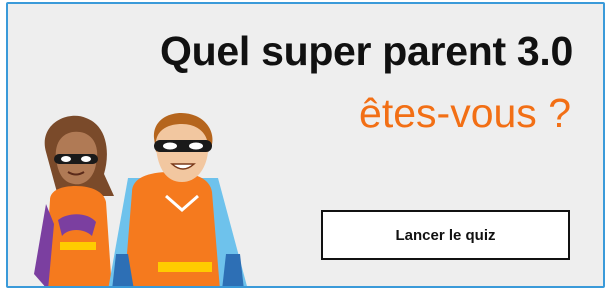  I want to click on start-quiz-button: Lancer le quiz, so click(445, 235).